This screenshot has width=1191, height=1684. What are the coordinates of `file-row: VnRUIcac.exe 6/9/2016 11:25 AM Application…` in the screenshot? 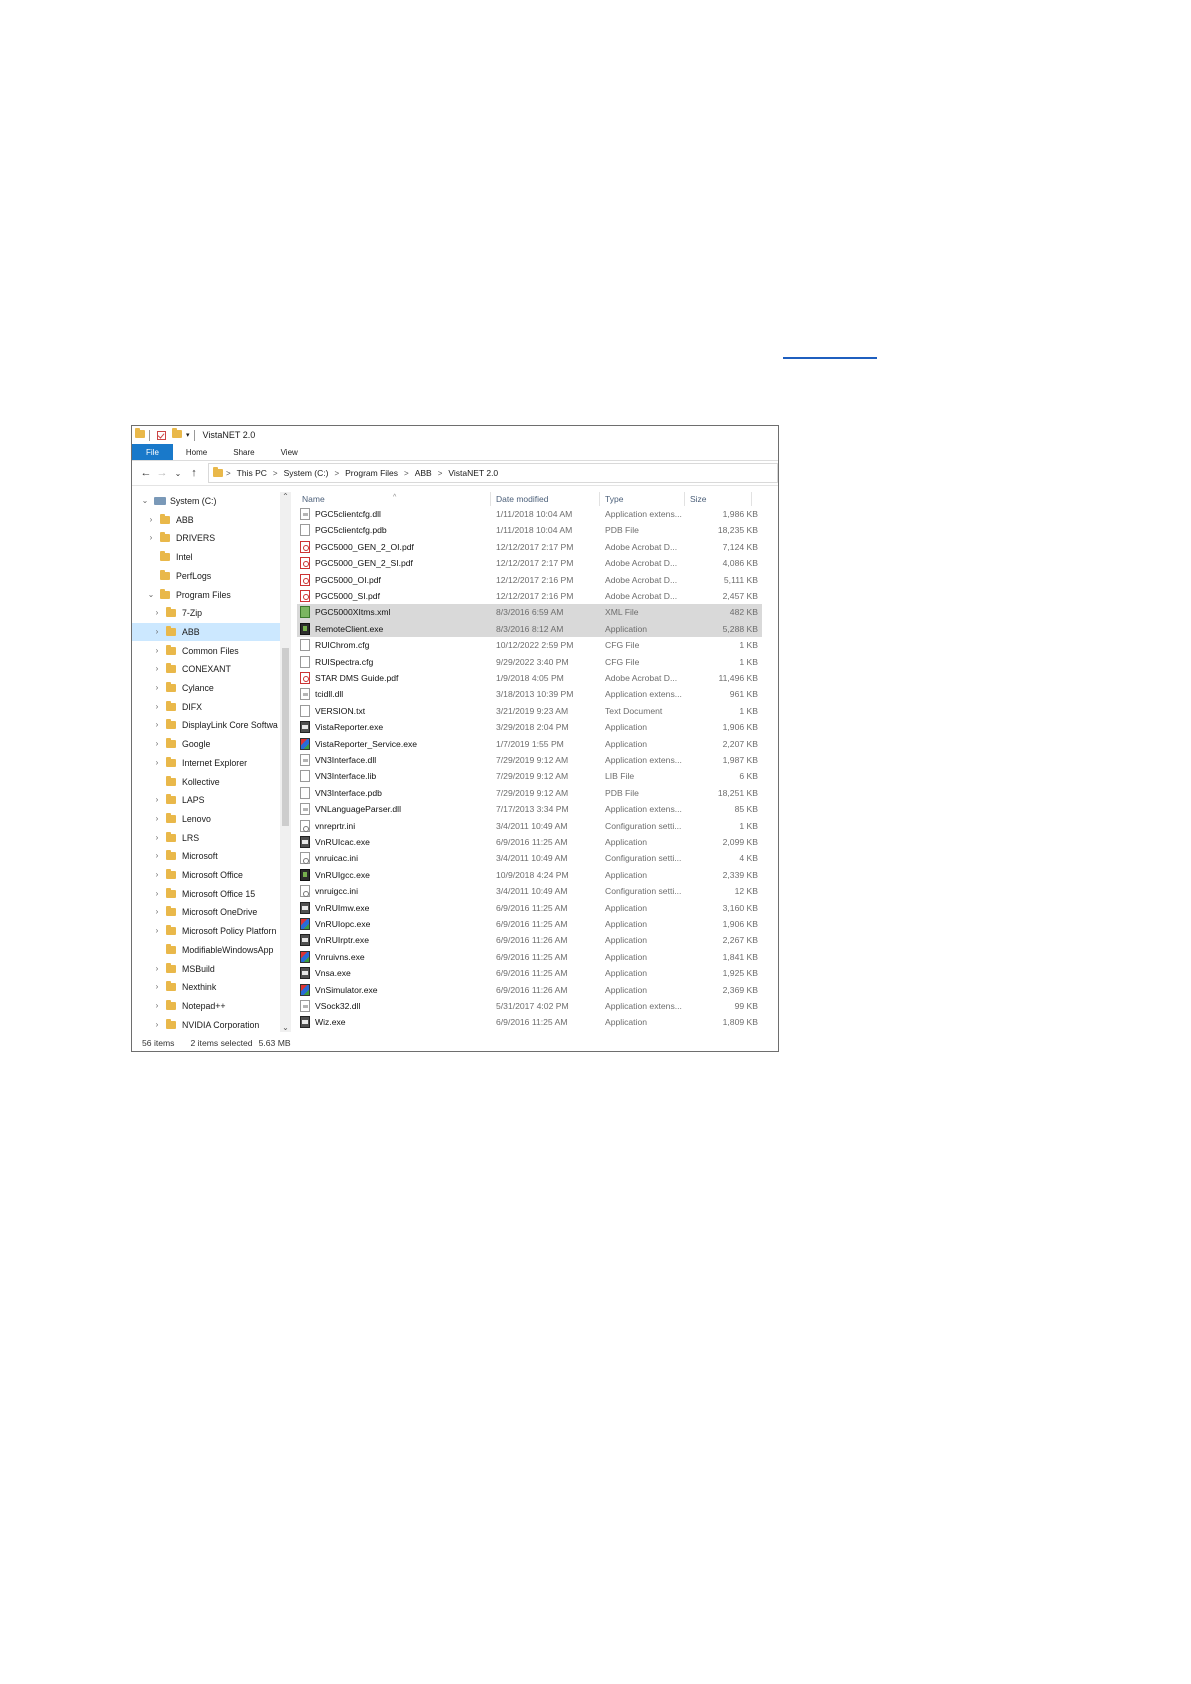 It's located at (529, 842).